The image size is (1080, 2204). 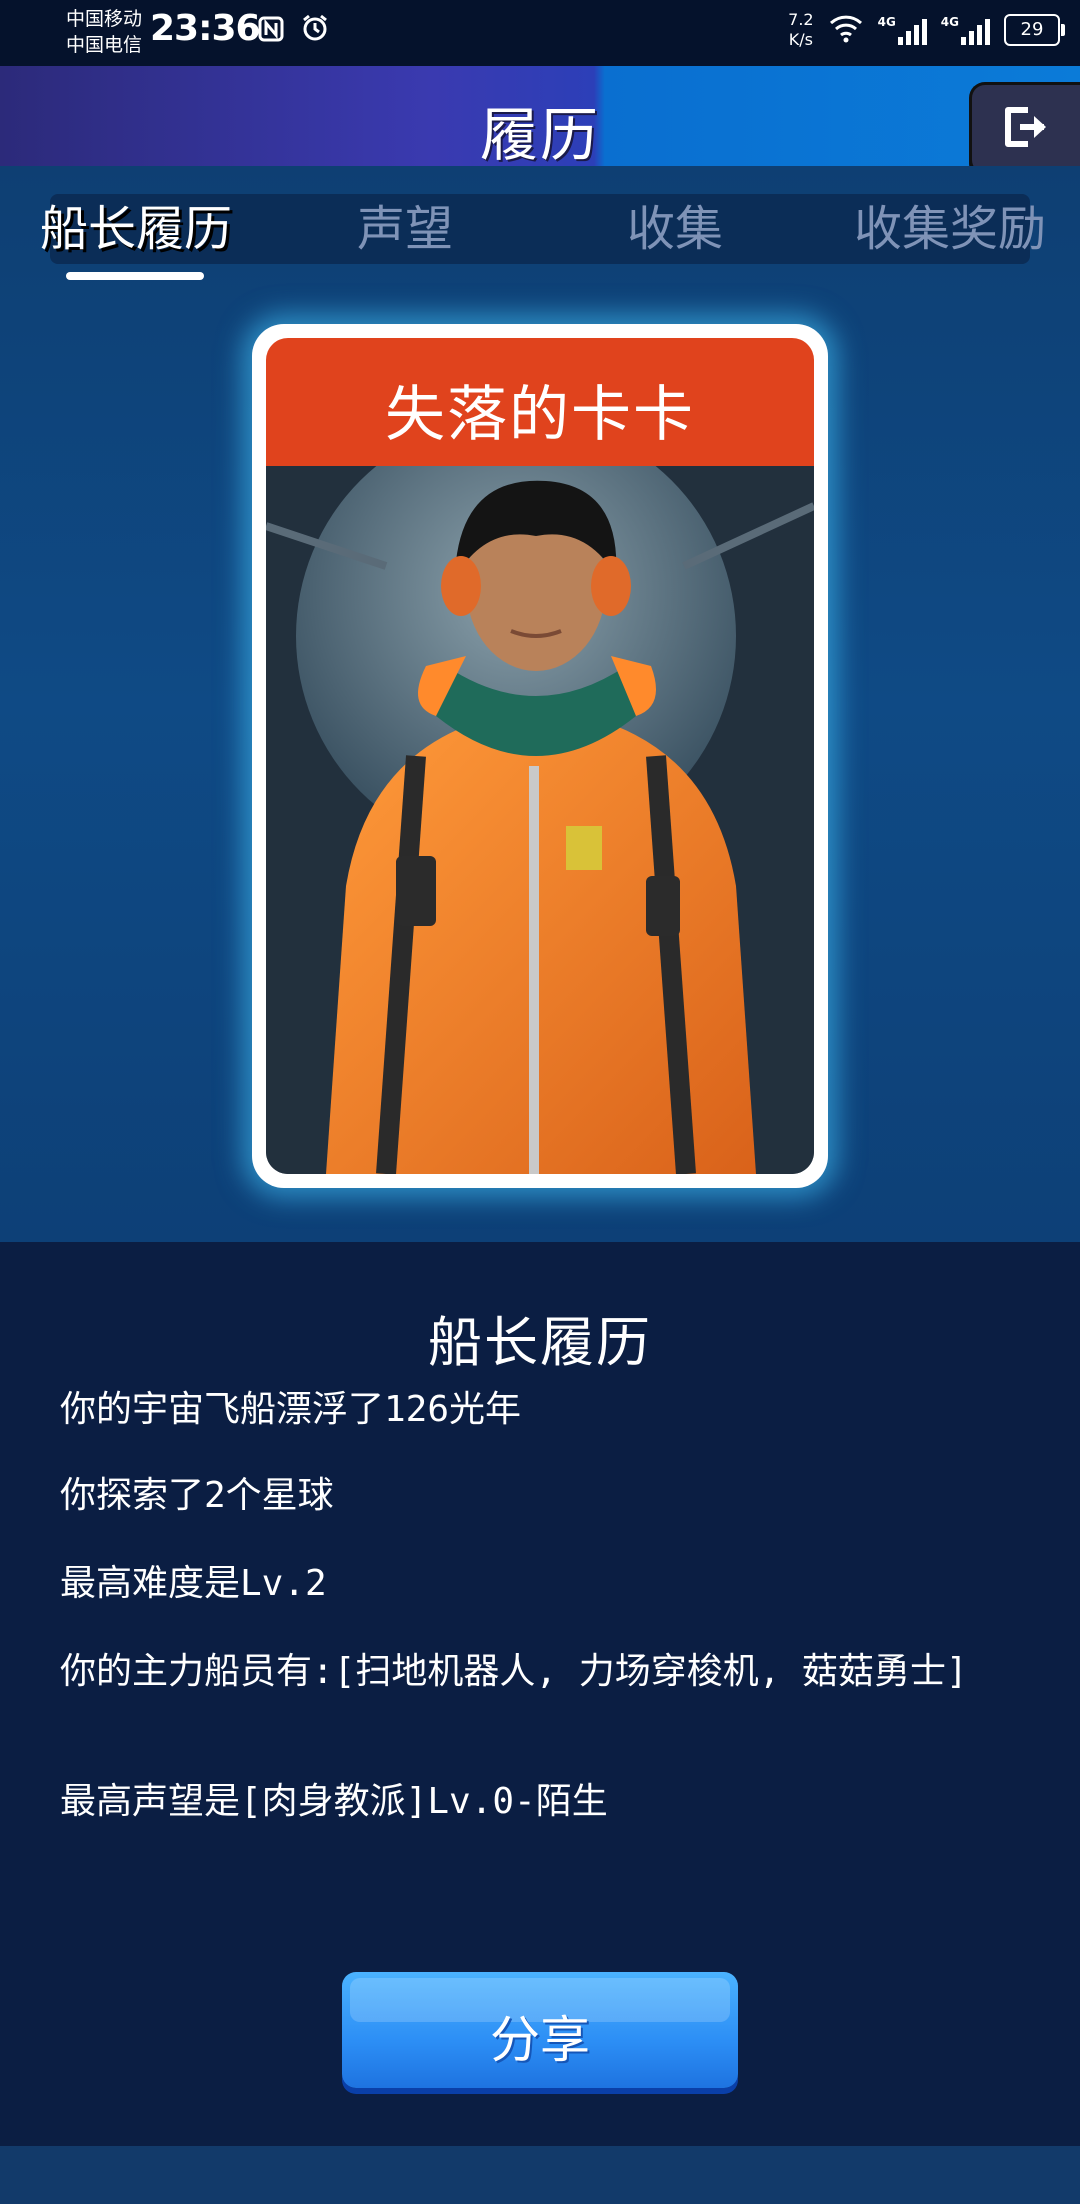 I want to click on stat-max-reputation: 最高声望是[肉身教派]Lv.0-陌生, so click(x=334, y=1801).